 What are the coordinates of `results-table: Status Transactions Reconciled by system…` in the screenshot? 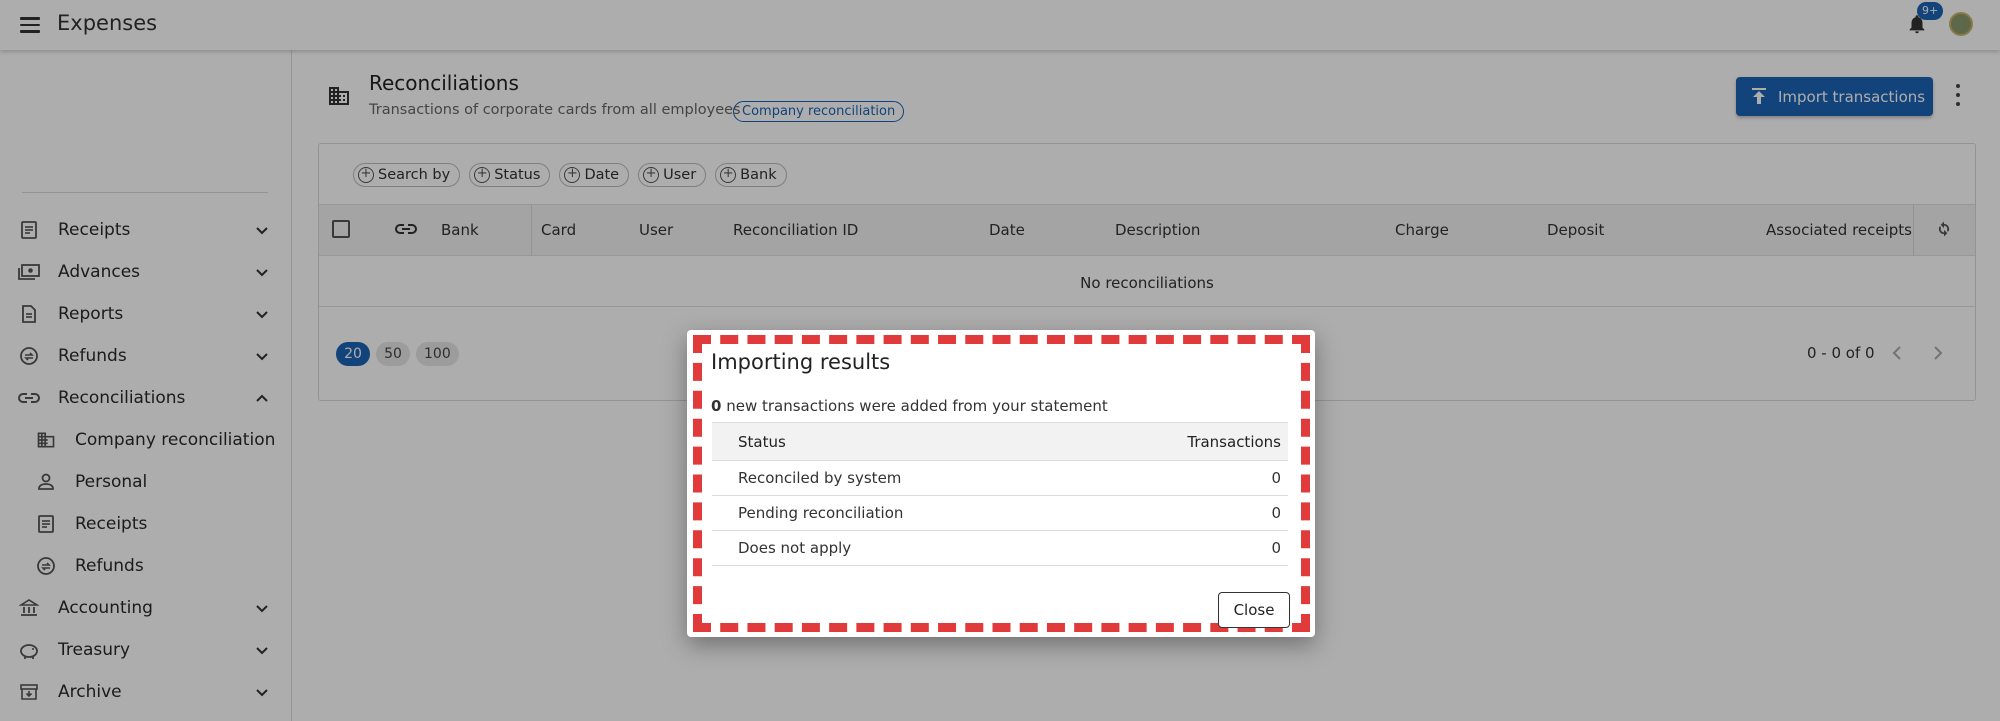 It's located at (1000, 494).